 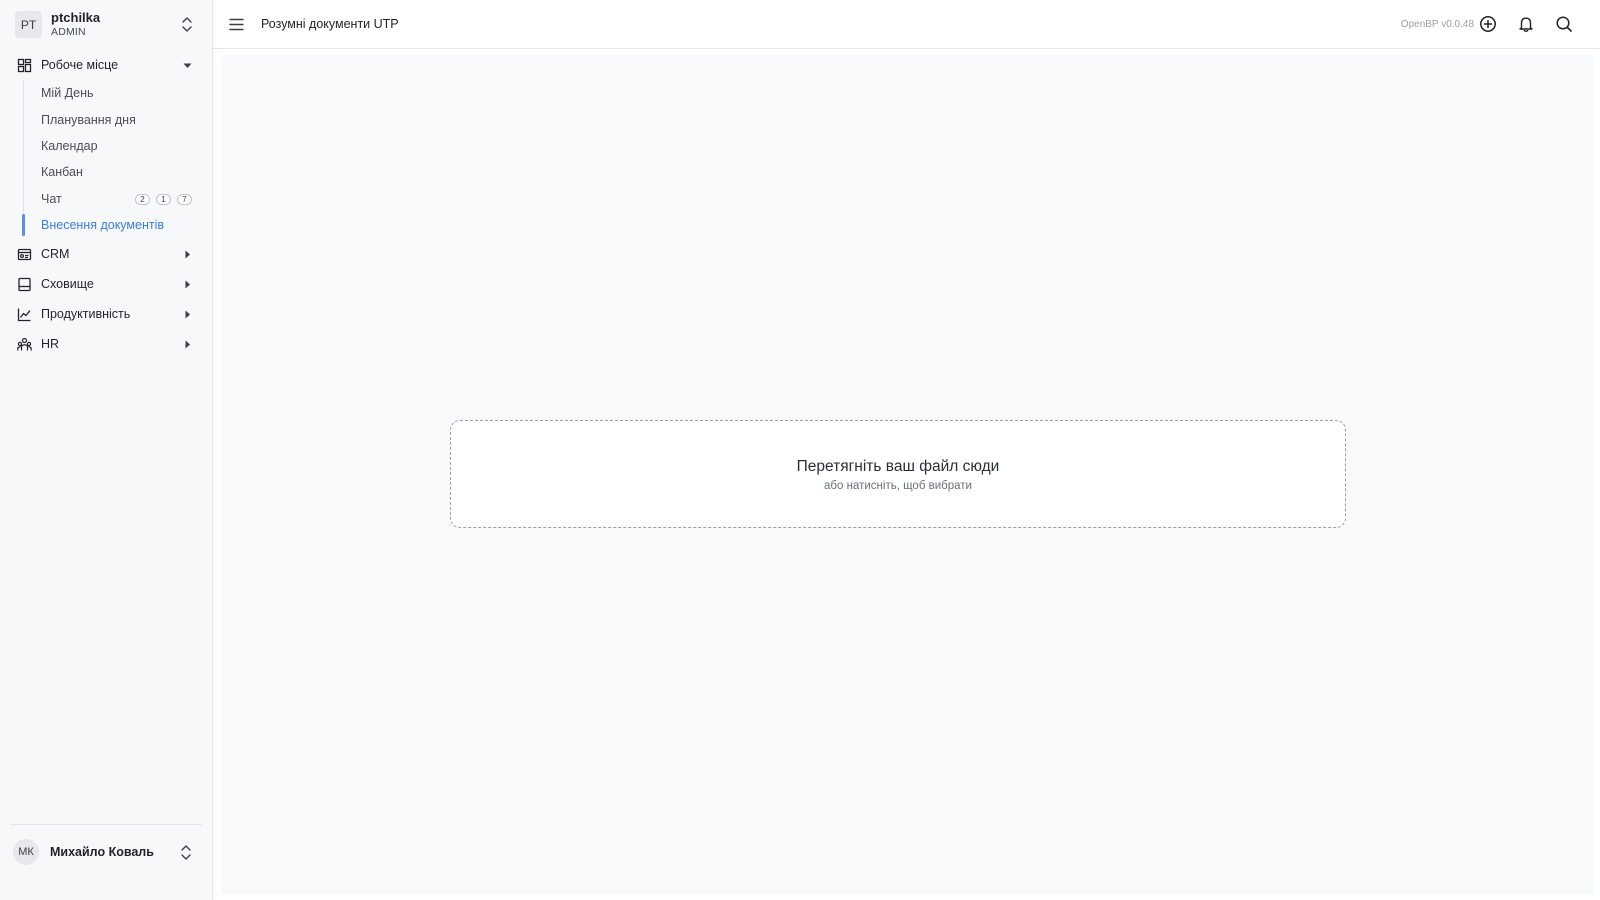 What do you see at coordinates (898, 486) in the screenshot?
I see `dropzone-subtitle: або натисніть, щоб вибрати` at bounding box center [898, 486].